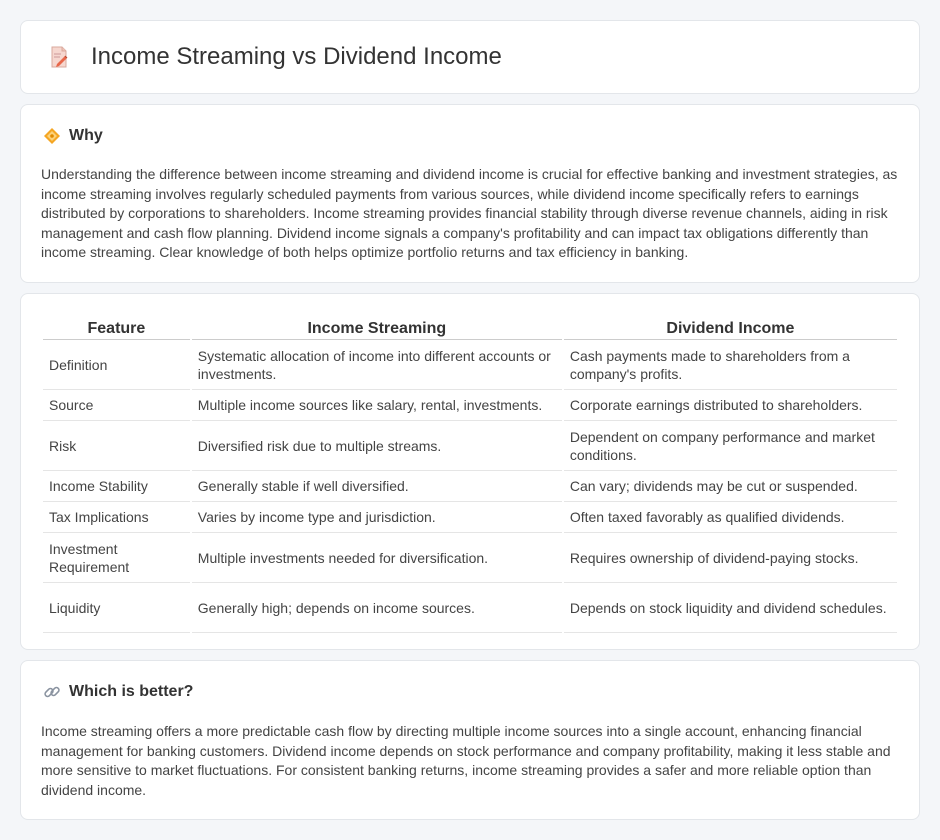 Image resolution: width=940 pixels, height=840 pixels. Describe the element at coordinates (116, 608) in the screenshot. I see `feature-cell: Liquidity` at that location.